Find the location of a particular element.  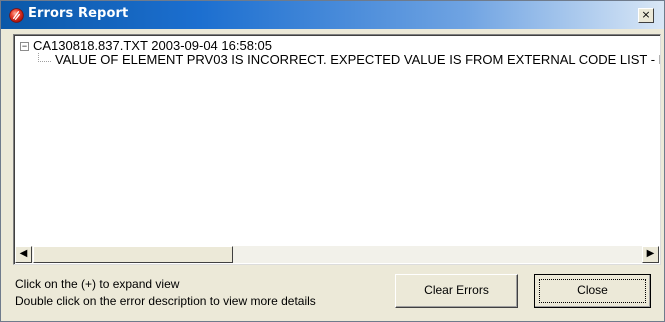

tree-node-file-label: CA130818.837.TXT 2003-09-04 16:58:05 is located at coordinates (152, 45).